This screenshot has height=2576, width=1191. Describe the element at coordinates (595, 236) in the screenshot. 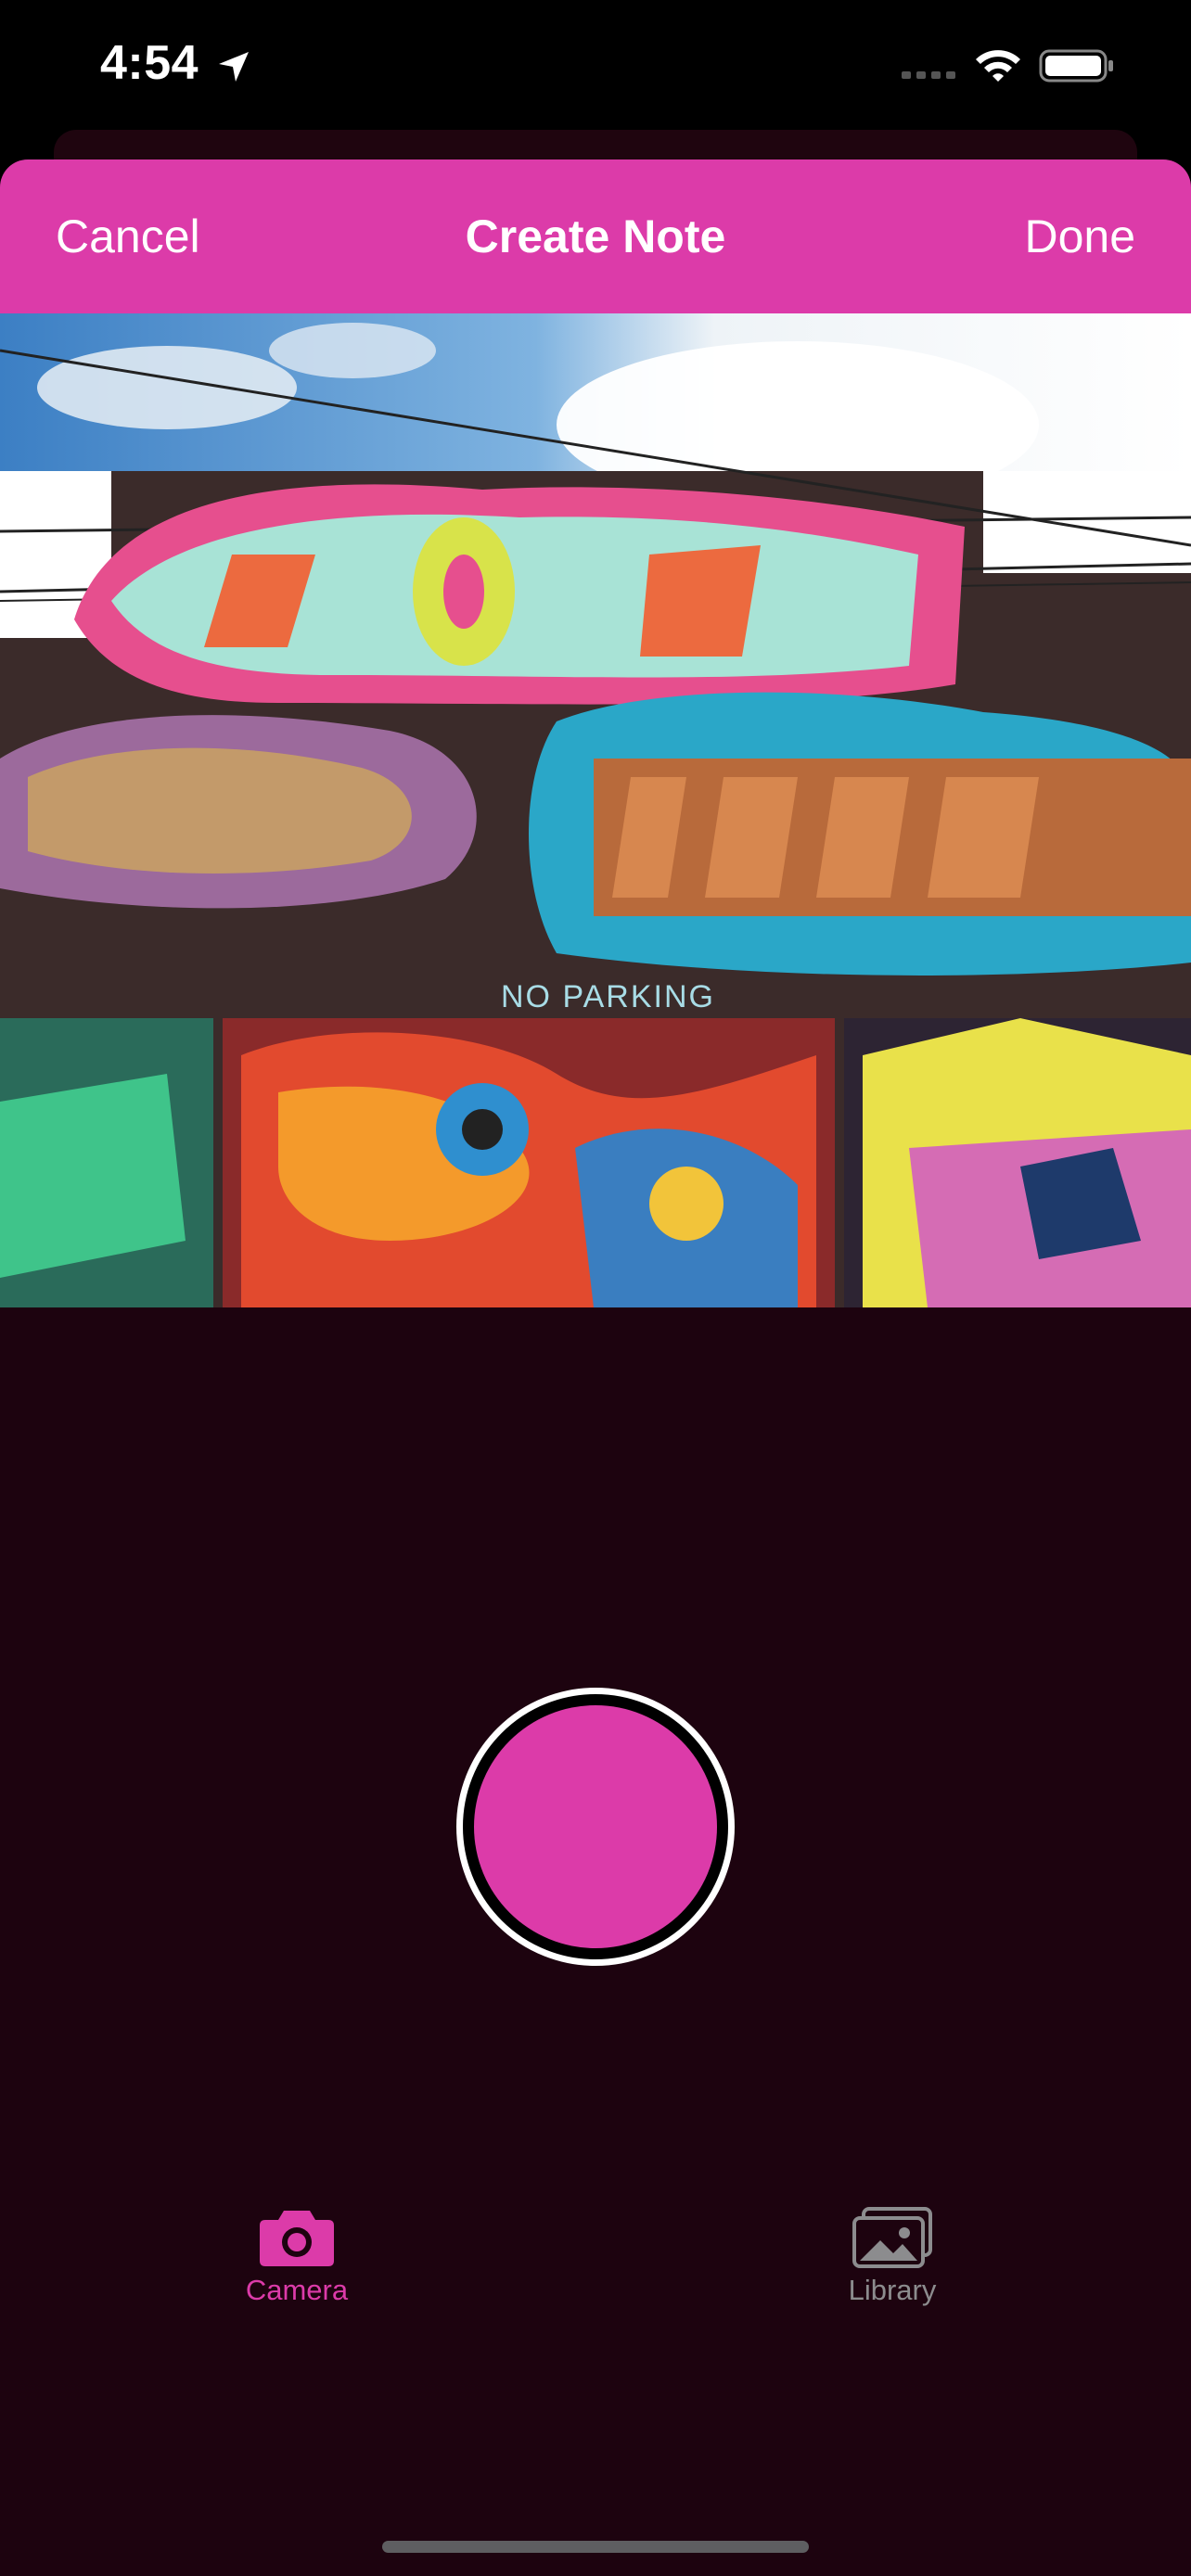

I see `navigation-bar: Cancel Create Note Done` at that location.